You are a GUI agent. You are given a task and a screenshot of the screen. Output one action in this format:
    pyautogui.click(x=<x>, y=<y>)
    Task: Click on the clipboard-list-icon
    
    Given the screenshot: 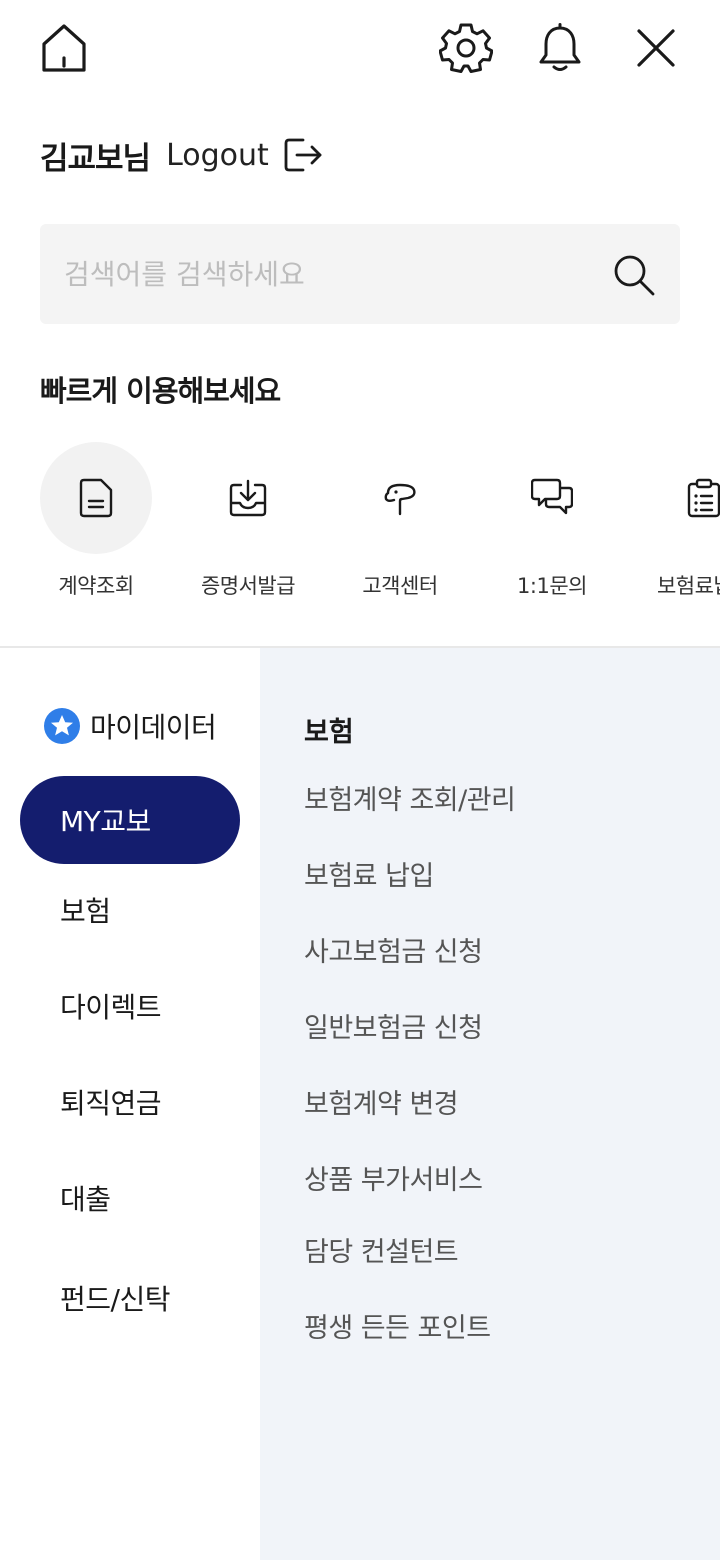 What is the action you would take?
    pyautogui.click(x=703, y=498)
    